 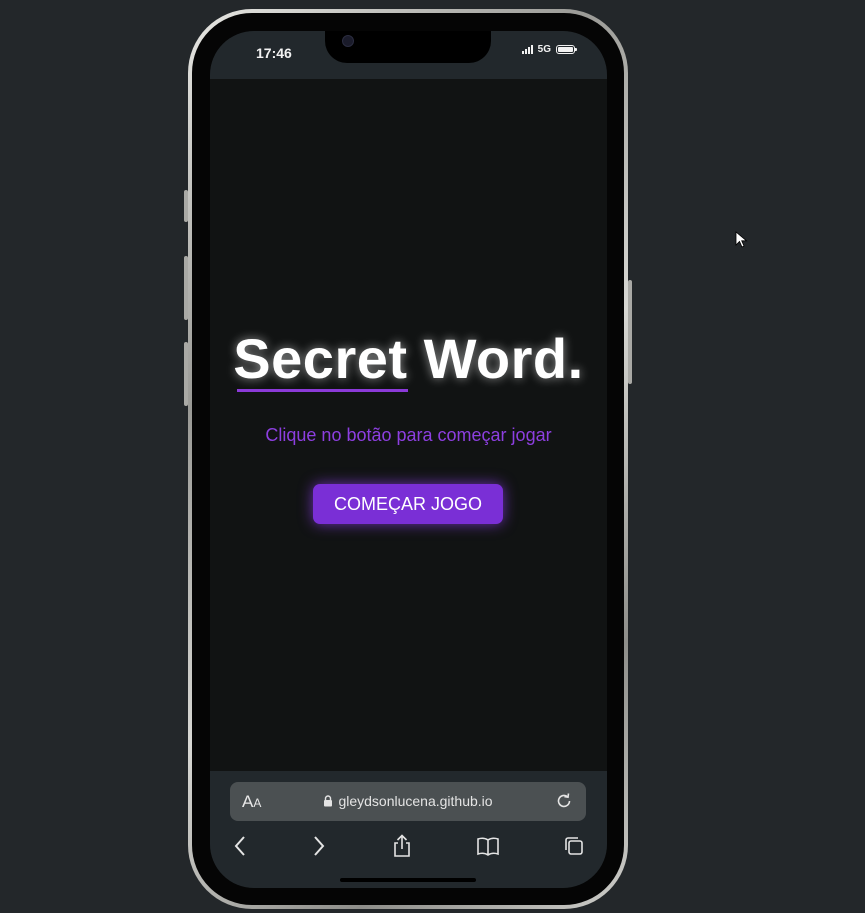 I want to click on address-bar: AA gleydsonlucena.github.io, so click(x=408, y=801).